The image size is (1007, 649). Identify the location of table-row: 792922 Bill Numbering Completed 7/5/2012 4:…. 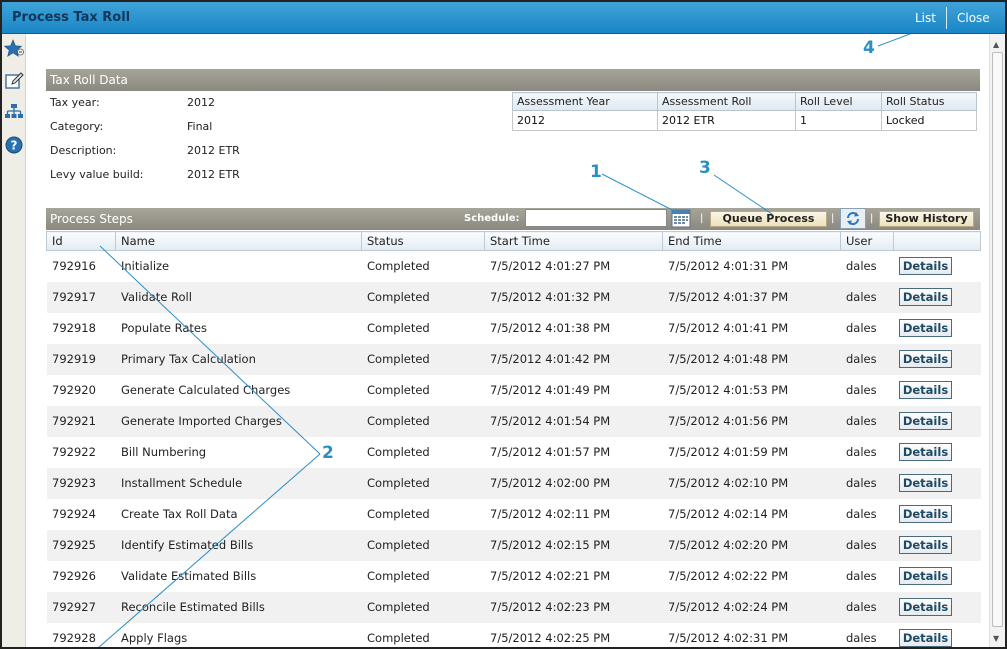
(513, 452).